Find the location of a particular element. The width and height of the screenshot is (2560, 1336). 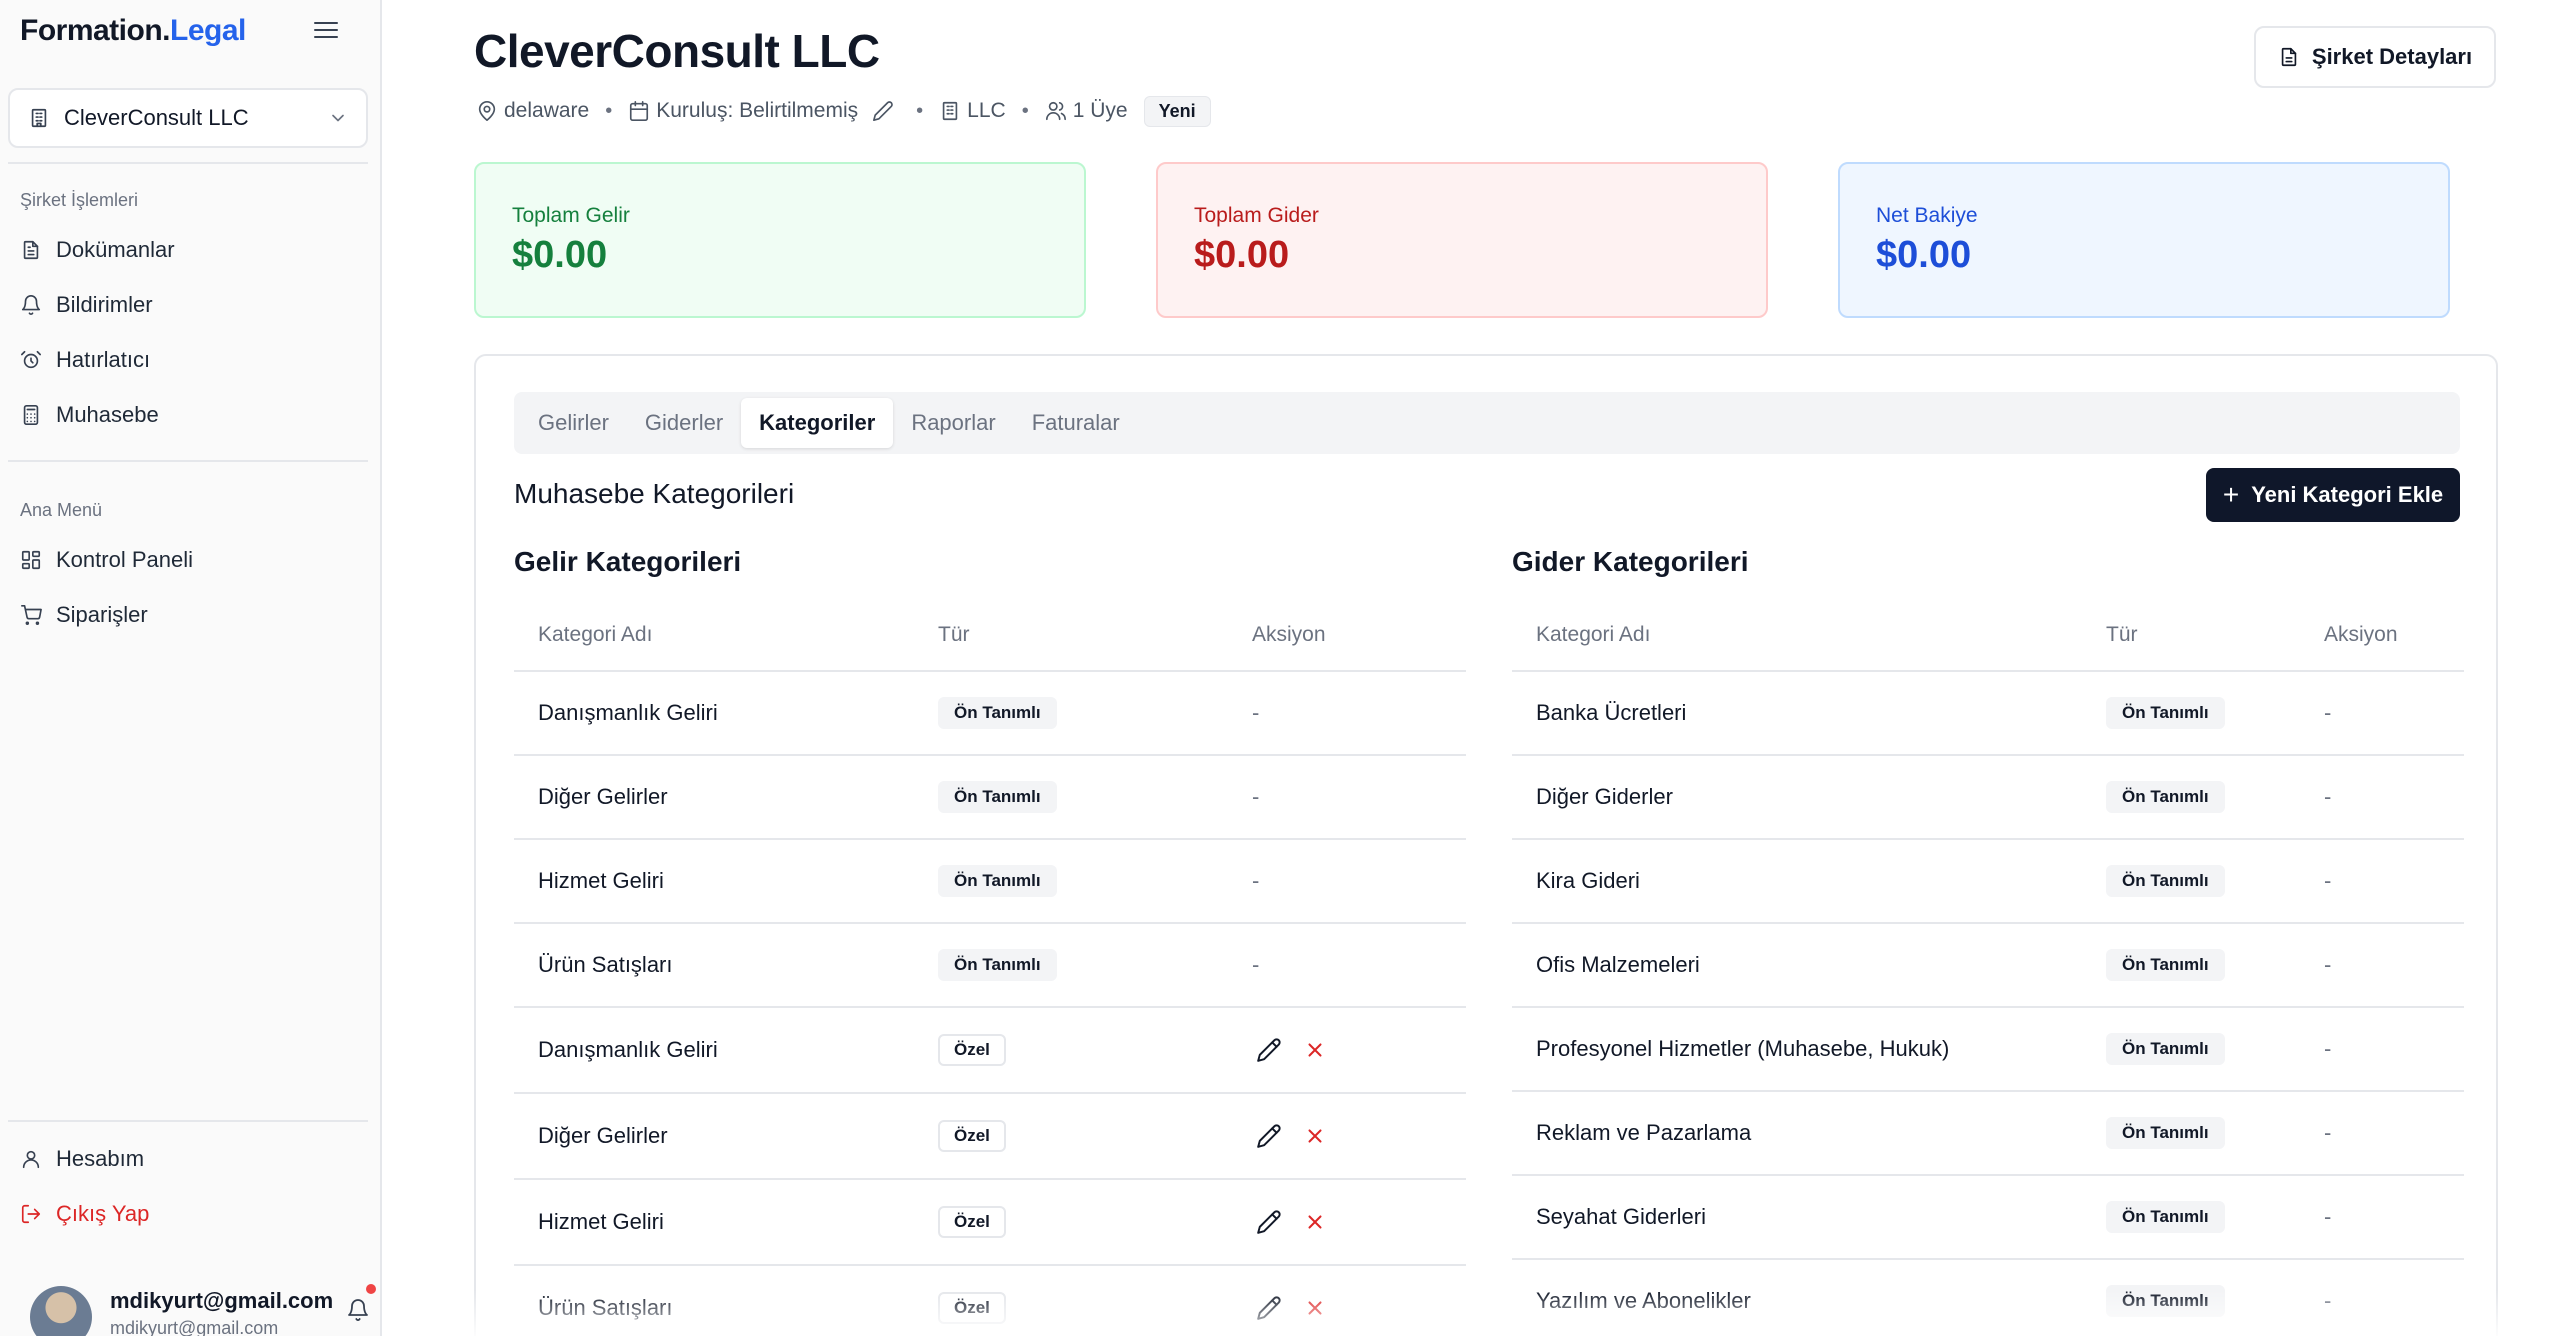

tab-invoices: Faturalar is located at coordinates (1076, 423).